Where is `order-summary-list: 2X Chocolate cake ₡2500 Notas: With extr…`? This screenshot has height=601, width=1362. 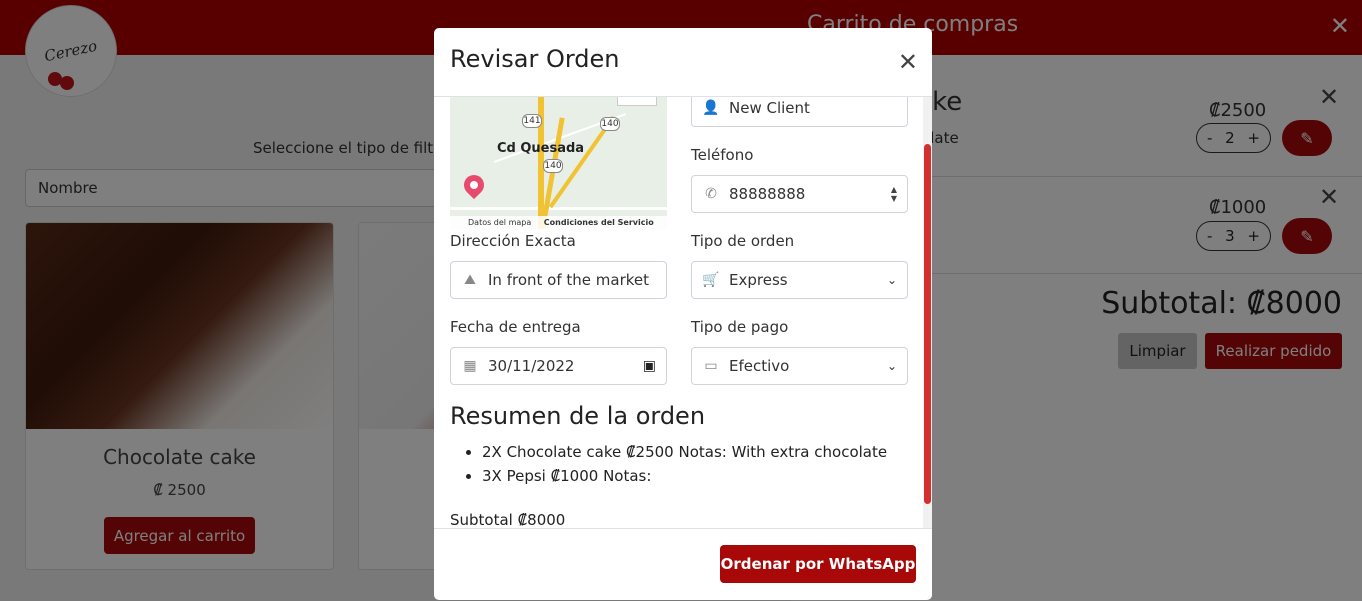
order-summary-list: 2X Chocolate cake ₡2500 Notas: With extr… is located at coordinates (684, 464).